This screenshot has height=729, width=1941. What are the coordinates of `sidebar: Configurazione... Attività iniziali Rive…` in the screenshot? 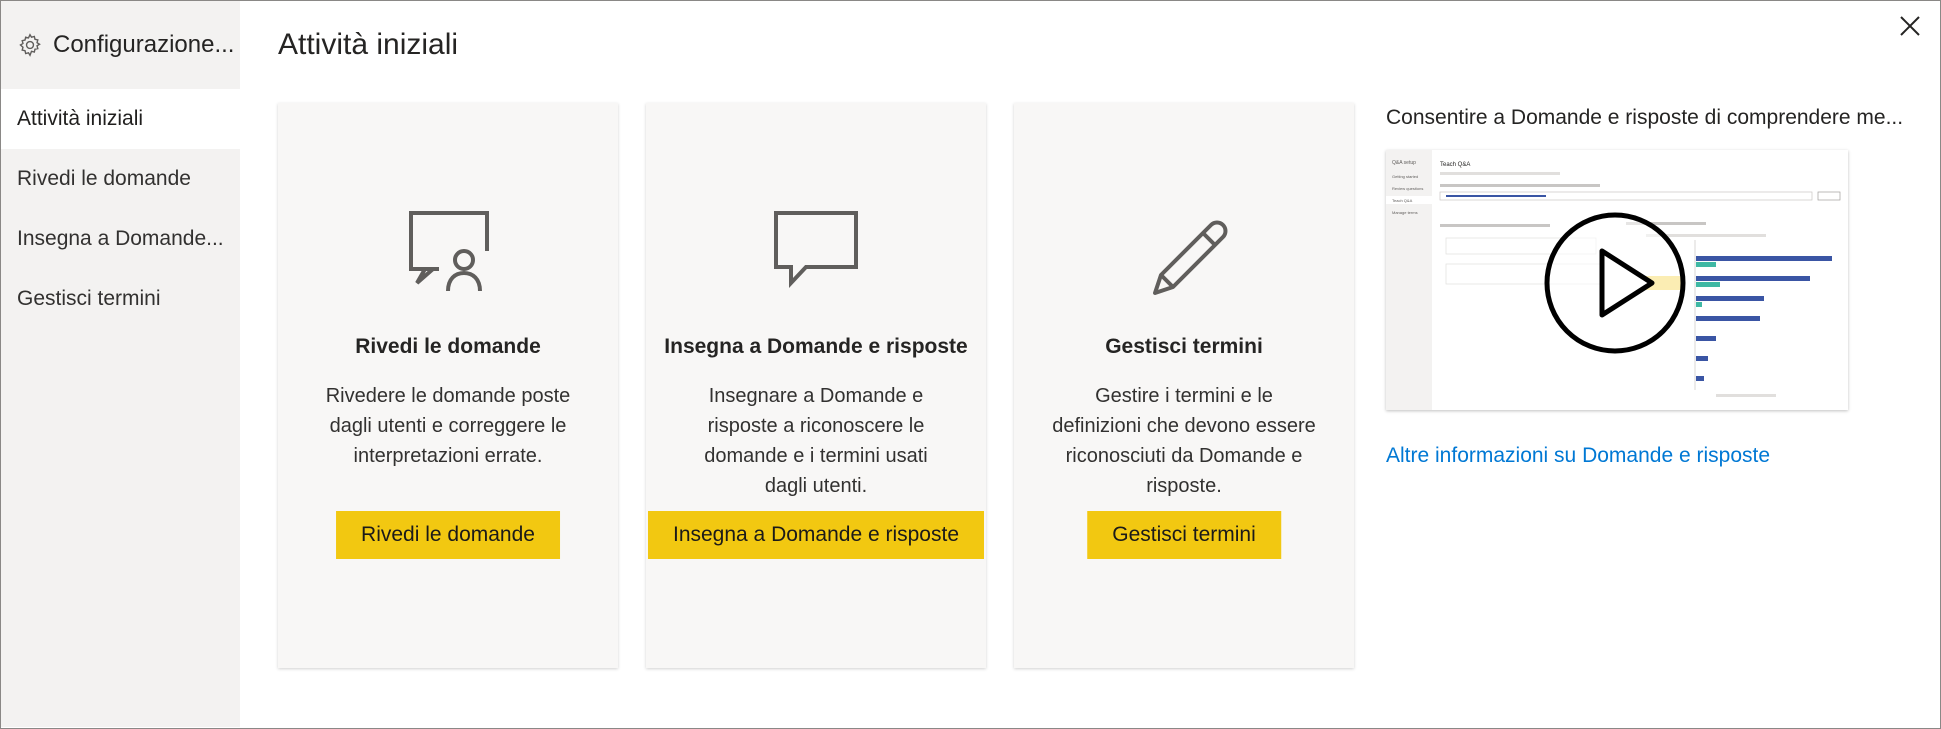 It's located at (120, 364).